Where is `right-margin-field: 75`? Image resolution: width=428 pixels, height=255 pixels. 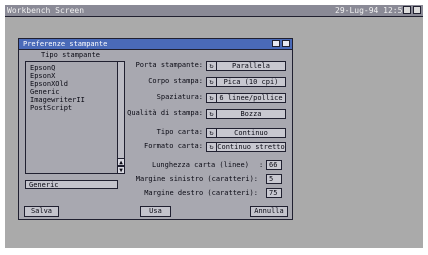
right-margin-field: 75 is located at coordinates (274, 193).